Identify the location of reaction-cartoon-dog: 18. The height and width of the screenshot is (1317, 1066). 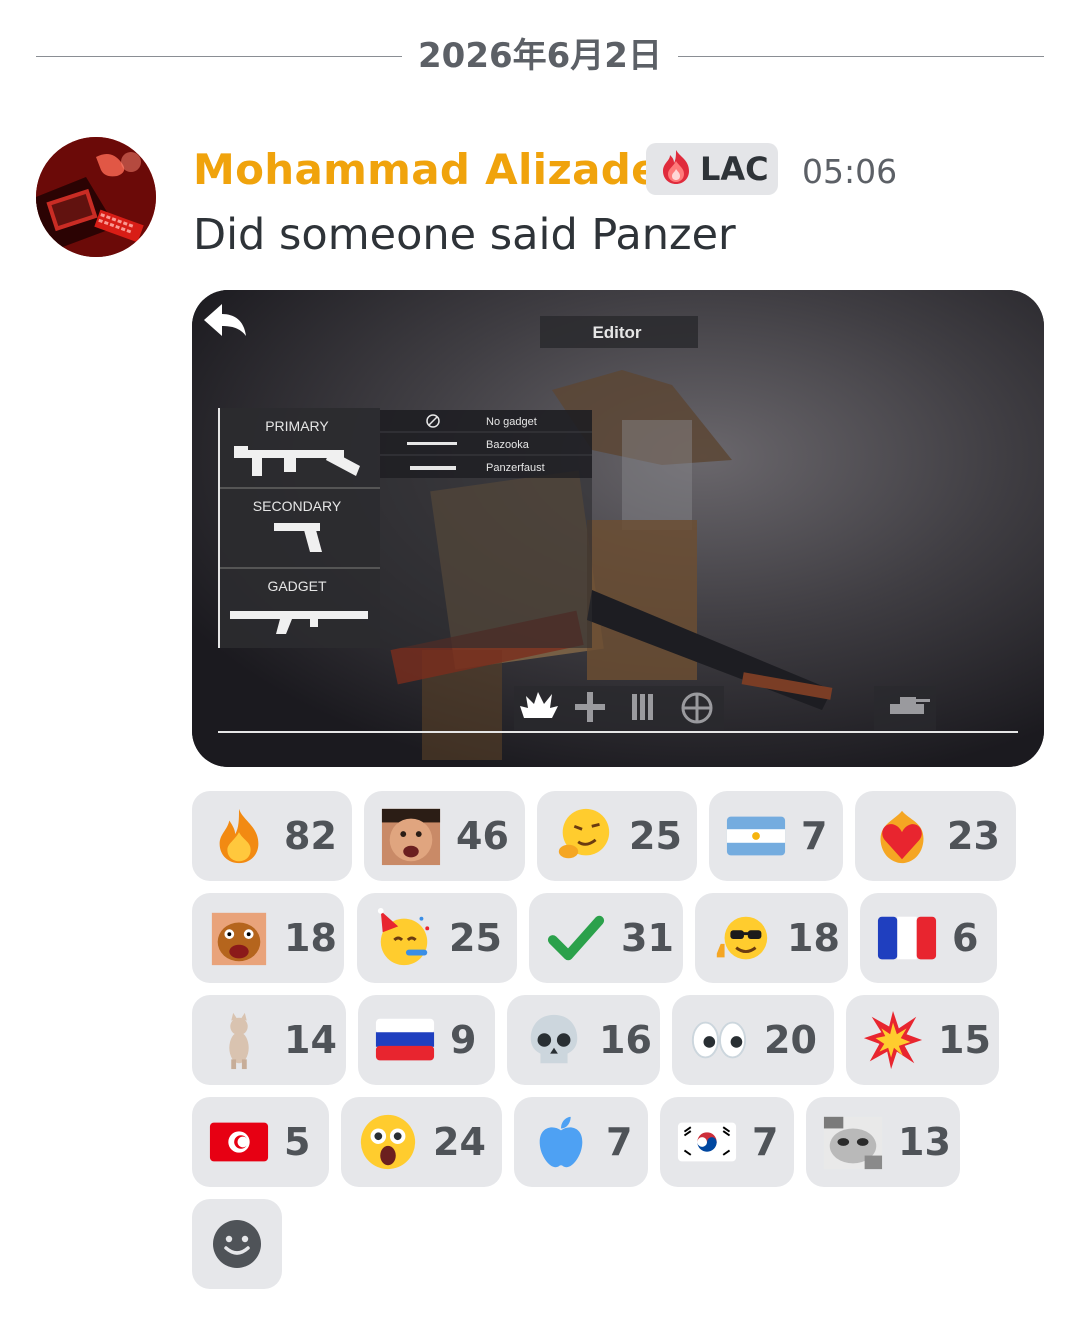
(268, 938).